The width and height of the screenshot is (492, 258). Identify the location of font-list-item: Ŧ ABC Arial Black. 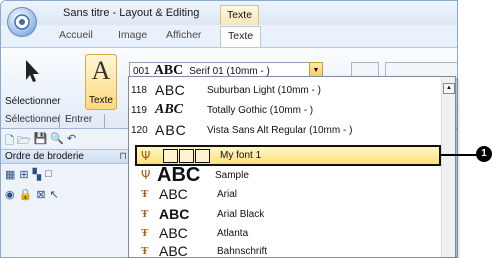
(285, 214).